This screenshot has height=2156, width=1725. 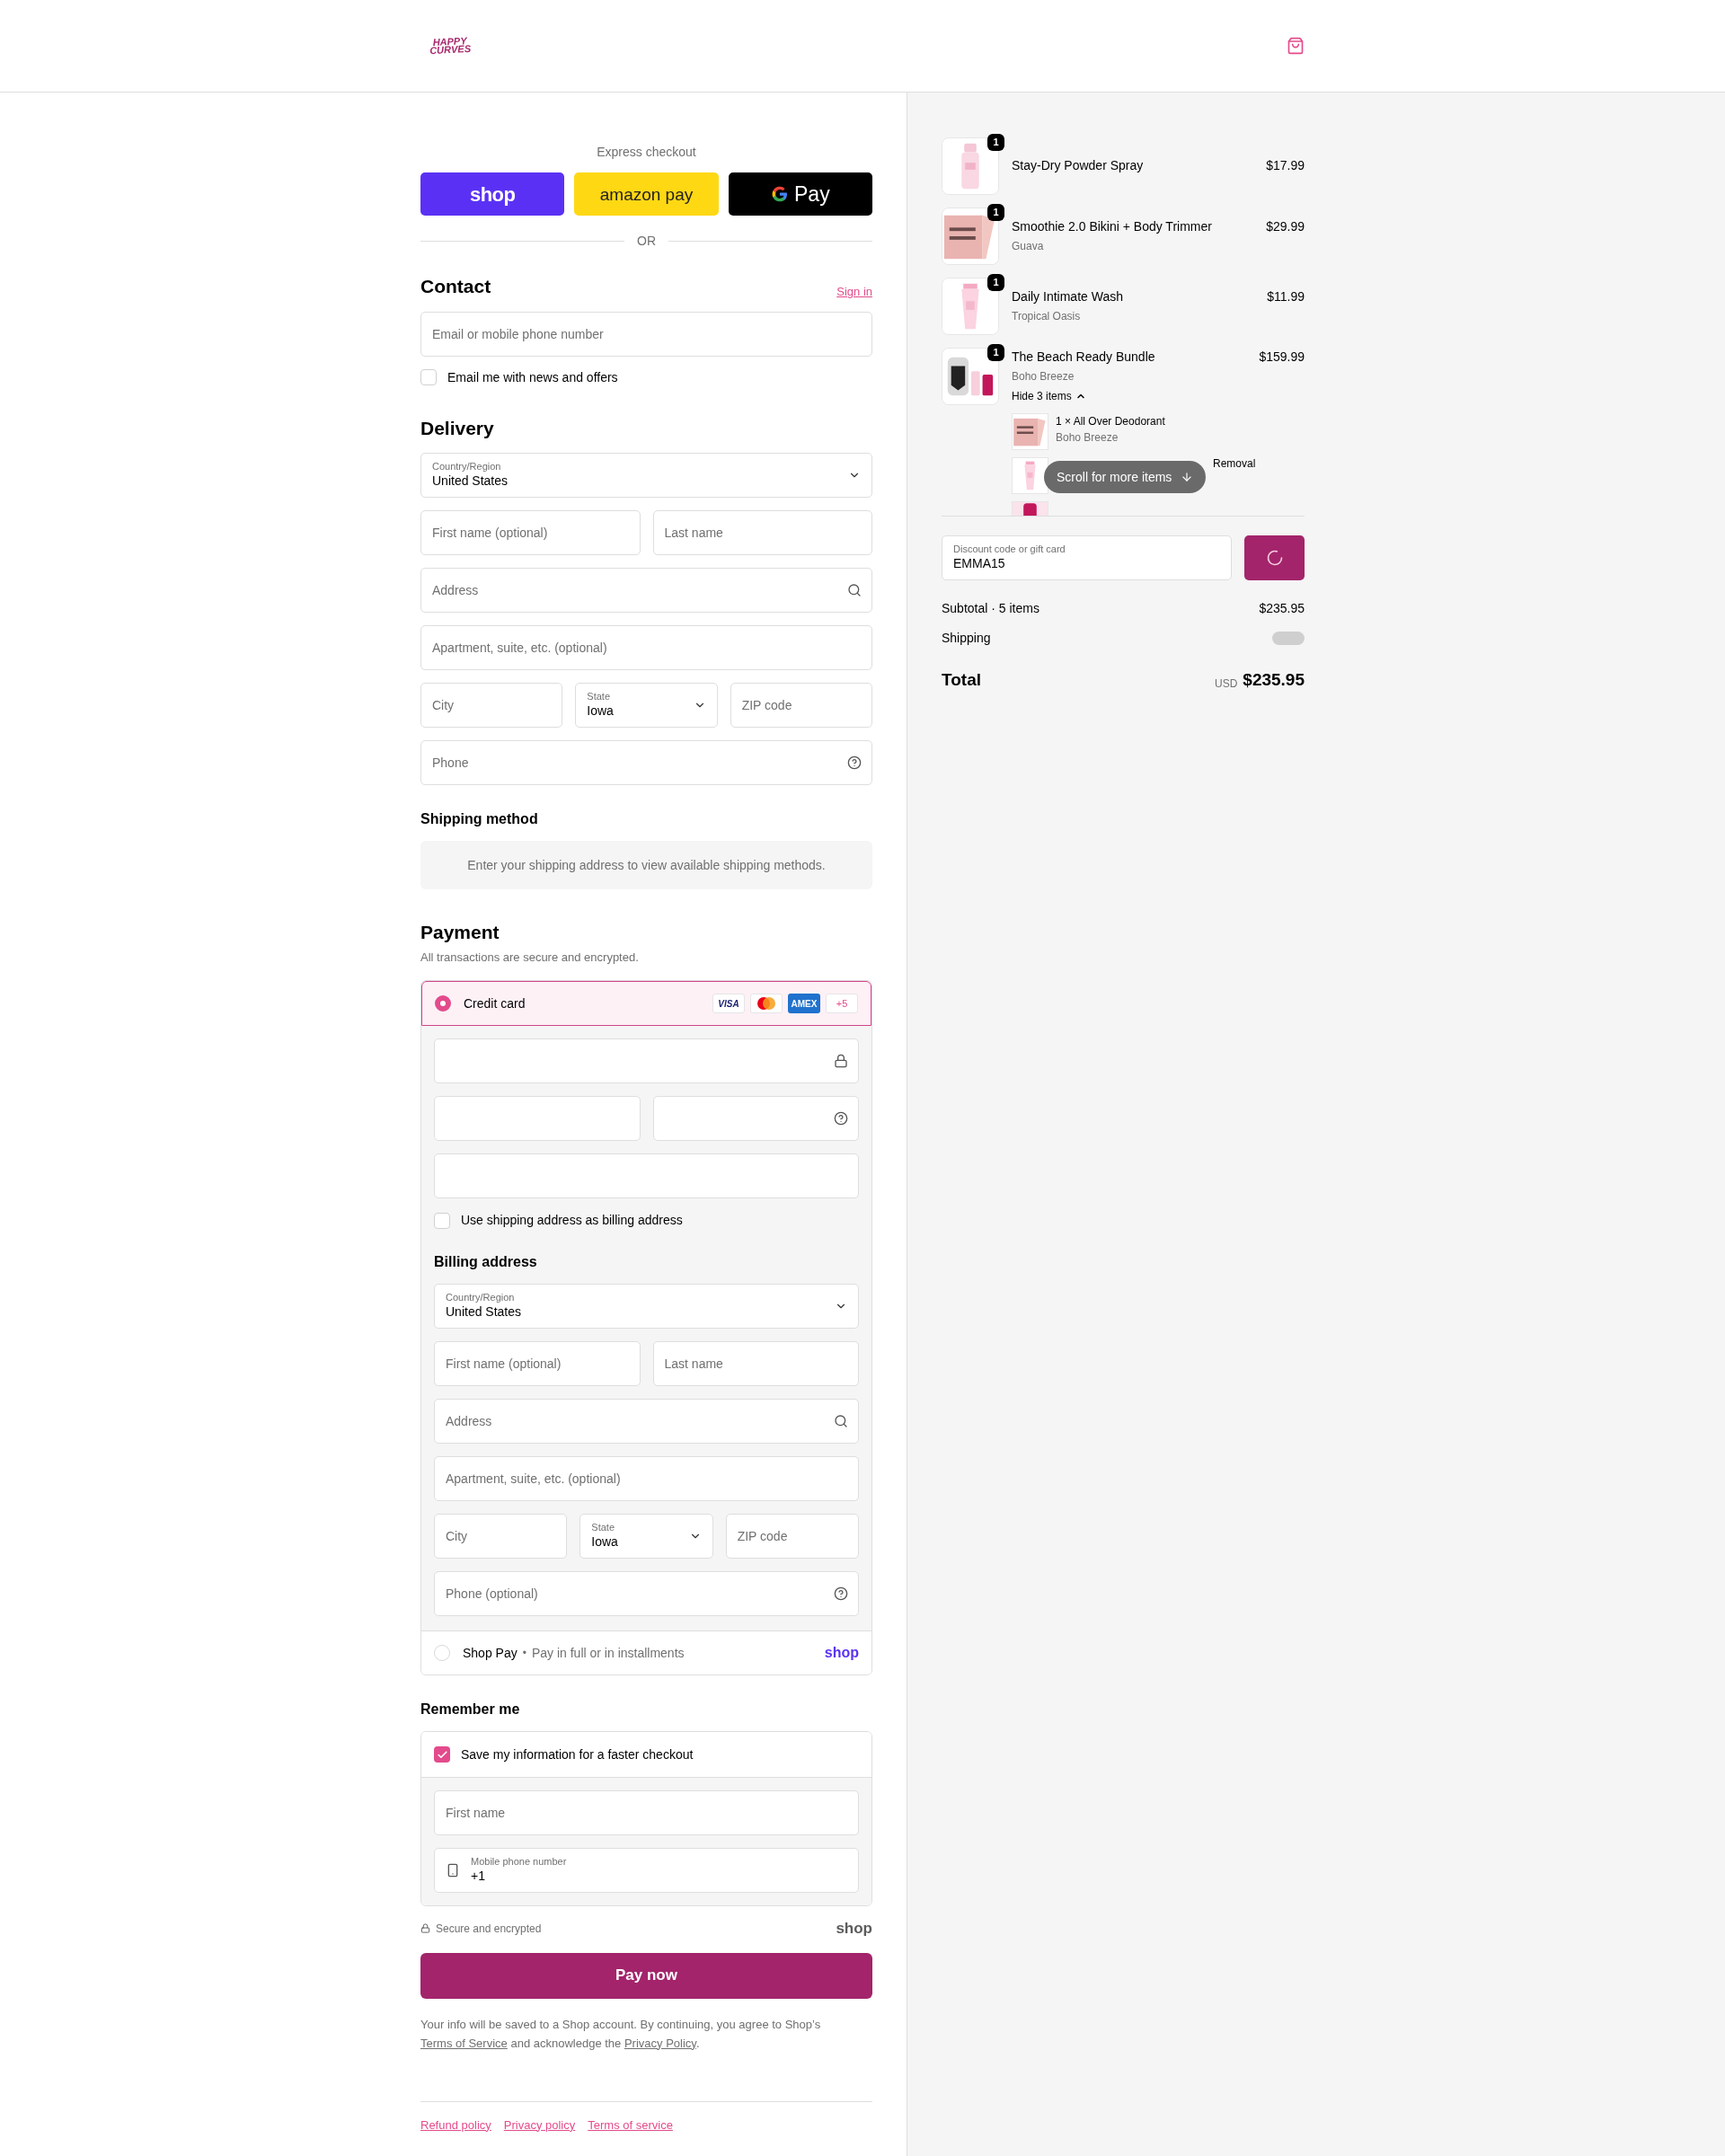 I want to click on amazon-pay-button: amazon pay, so click(x=646, y=194).